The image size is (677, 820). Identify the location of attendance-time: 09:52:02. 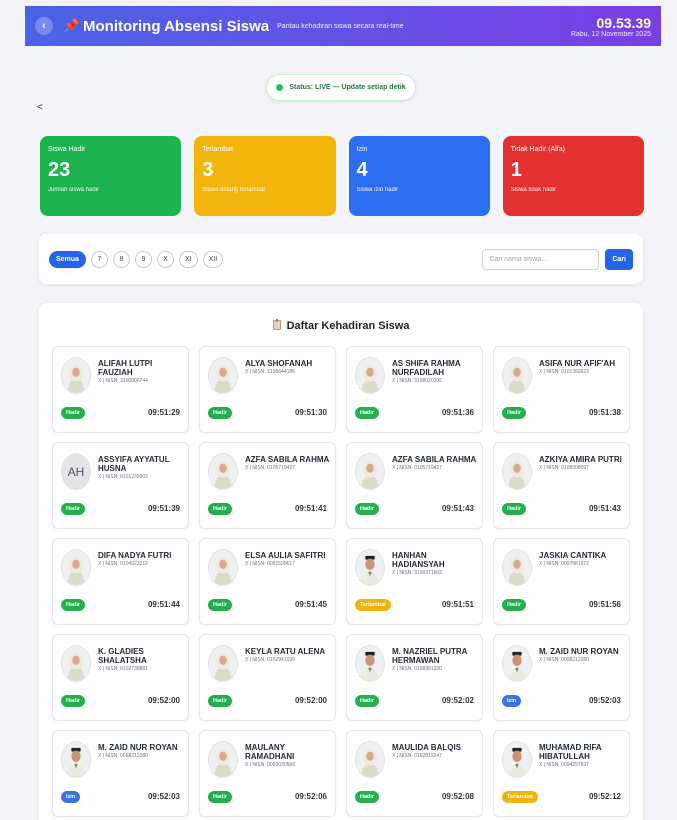
(457, 700).